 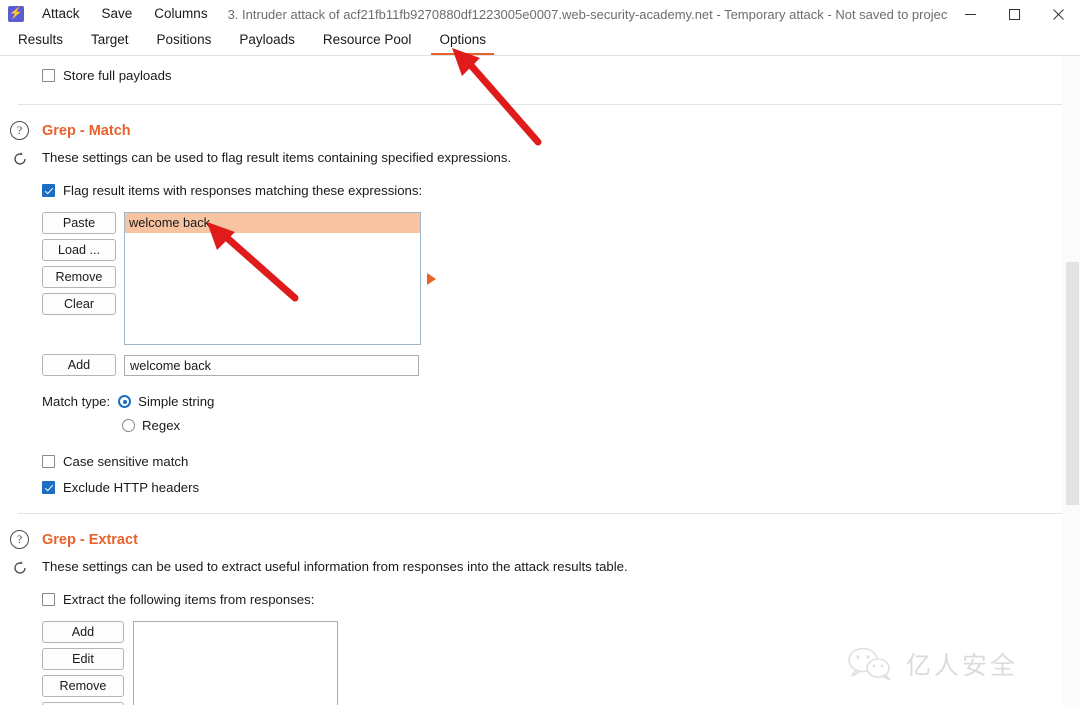 What do you see at coordinates (272, 278) in the screenshot?
I see `grep-match-listbox: welcome back` at bounding box center [272, 278].